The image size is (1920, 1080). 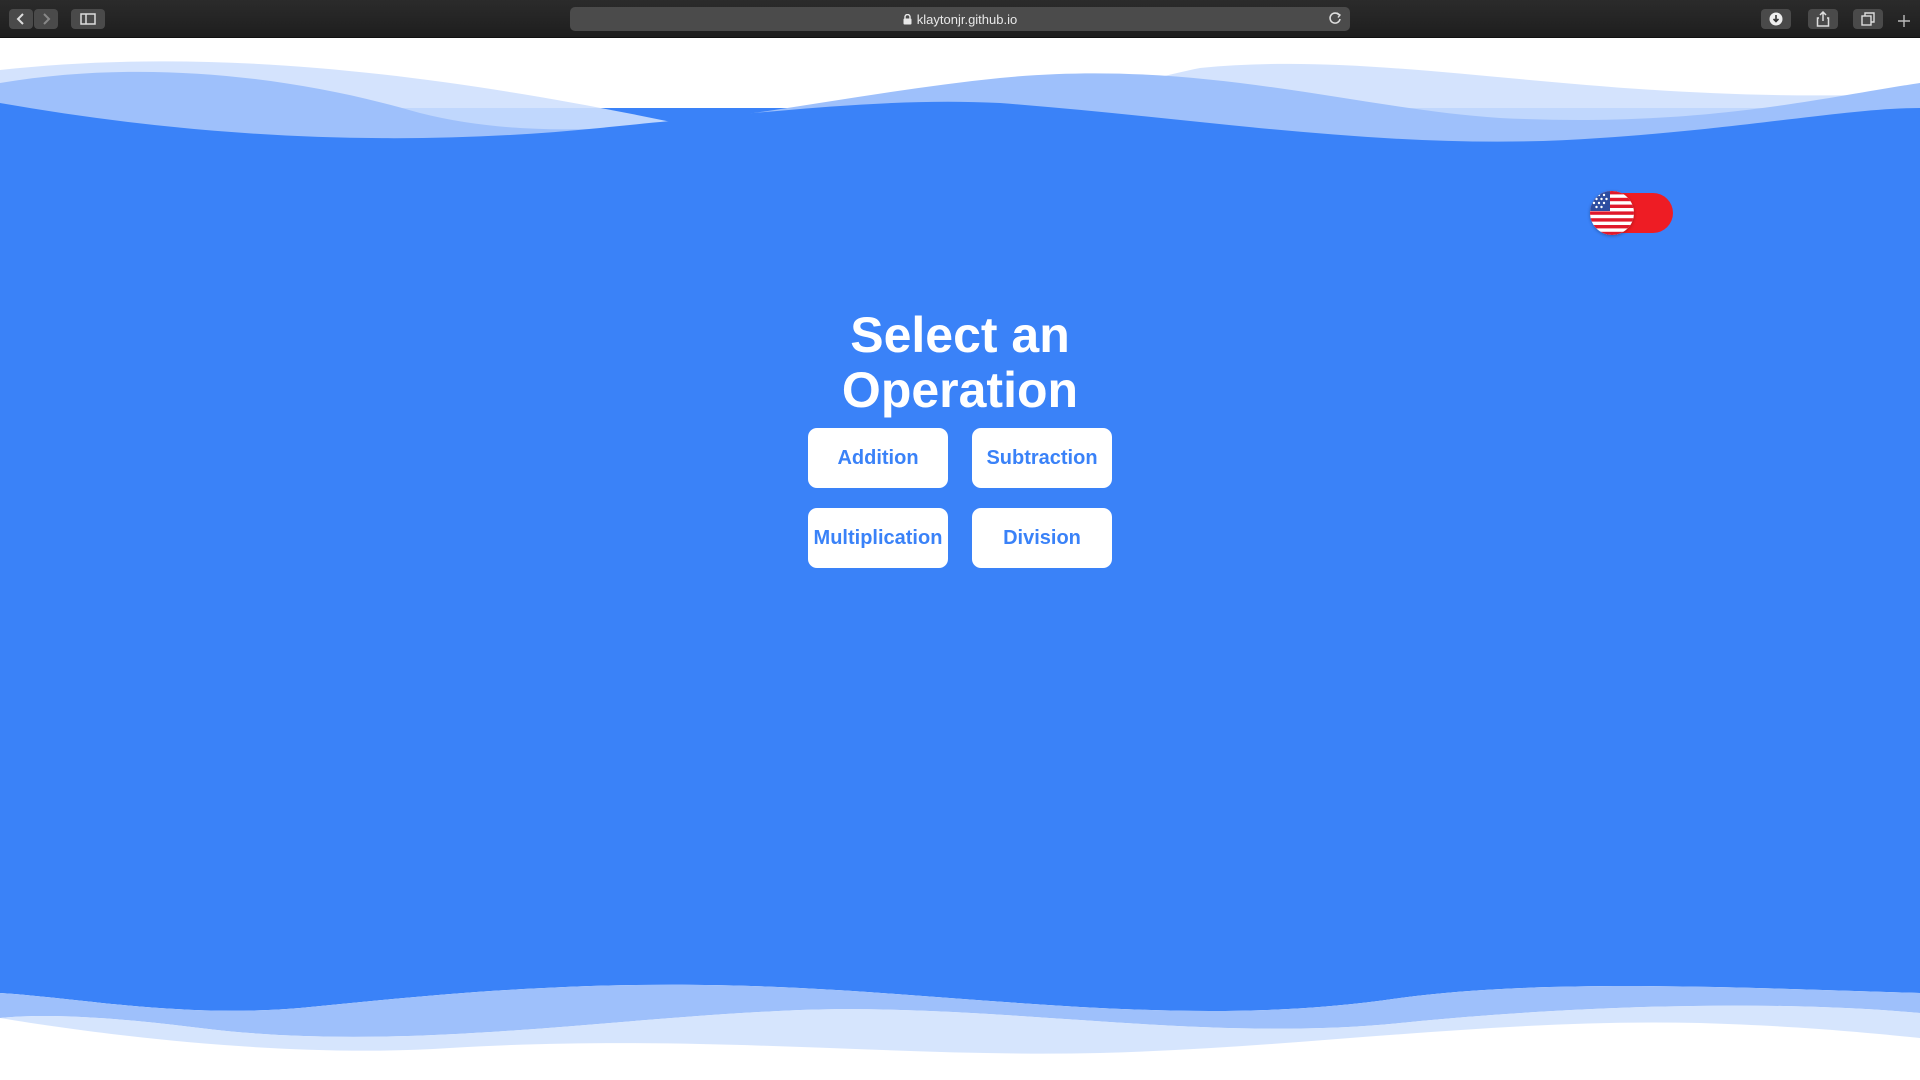 I want to click on back-button, so click(x=21, y=19).